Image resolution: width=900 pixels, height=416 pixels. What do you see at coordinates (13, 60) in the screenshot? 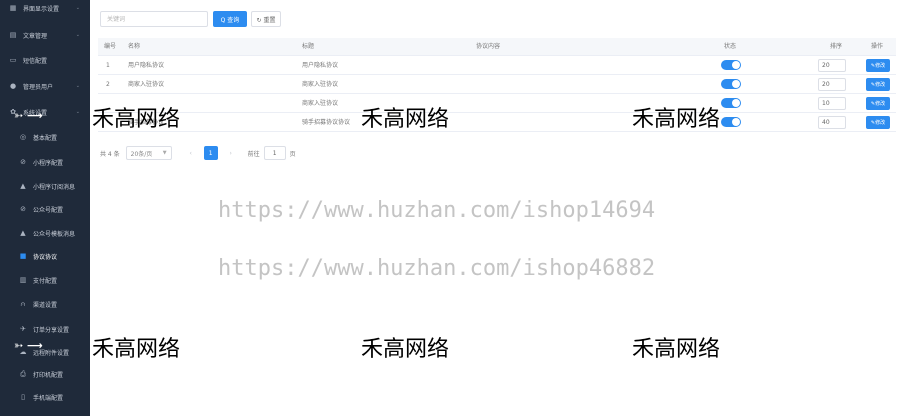
I see `message-icon: ▭` at bounding box center [13, 60].